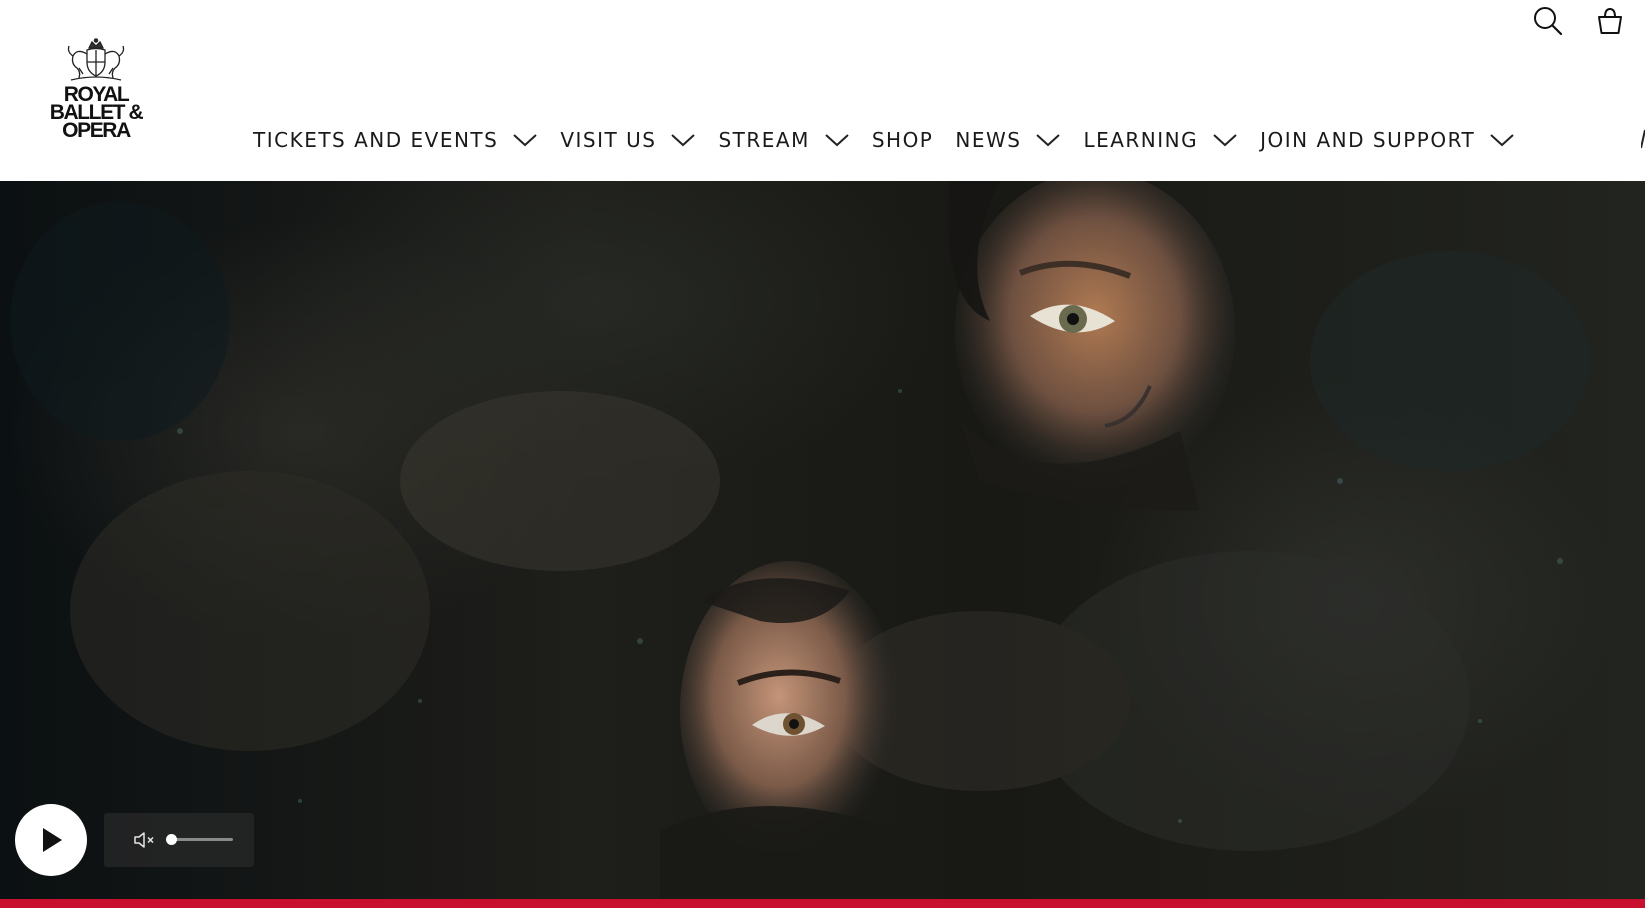 This screenshot has height=908, width=1645. I want to click on volume-slider, so click(199, 839).